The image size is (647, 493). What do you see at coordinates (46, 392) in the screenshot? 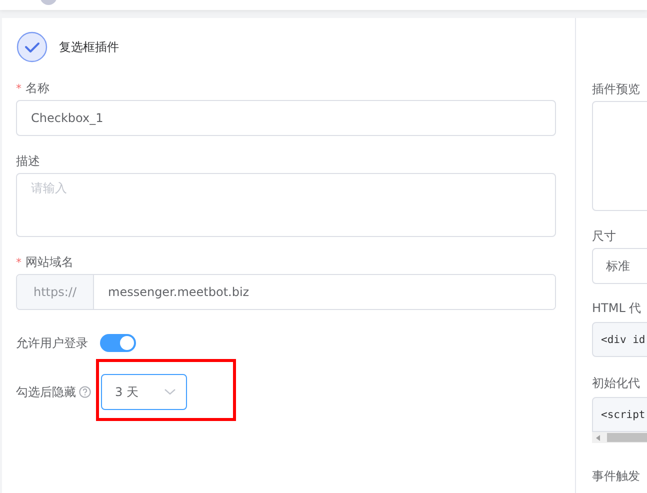
I see `field-label: 勾选后隐藏` at bounding box center [46, 392].